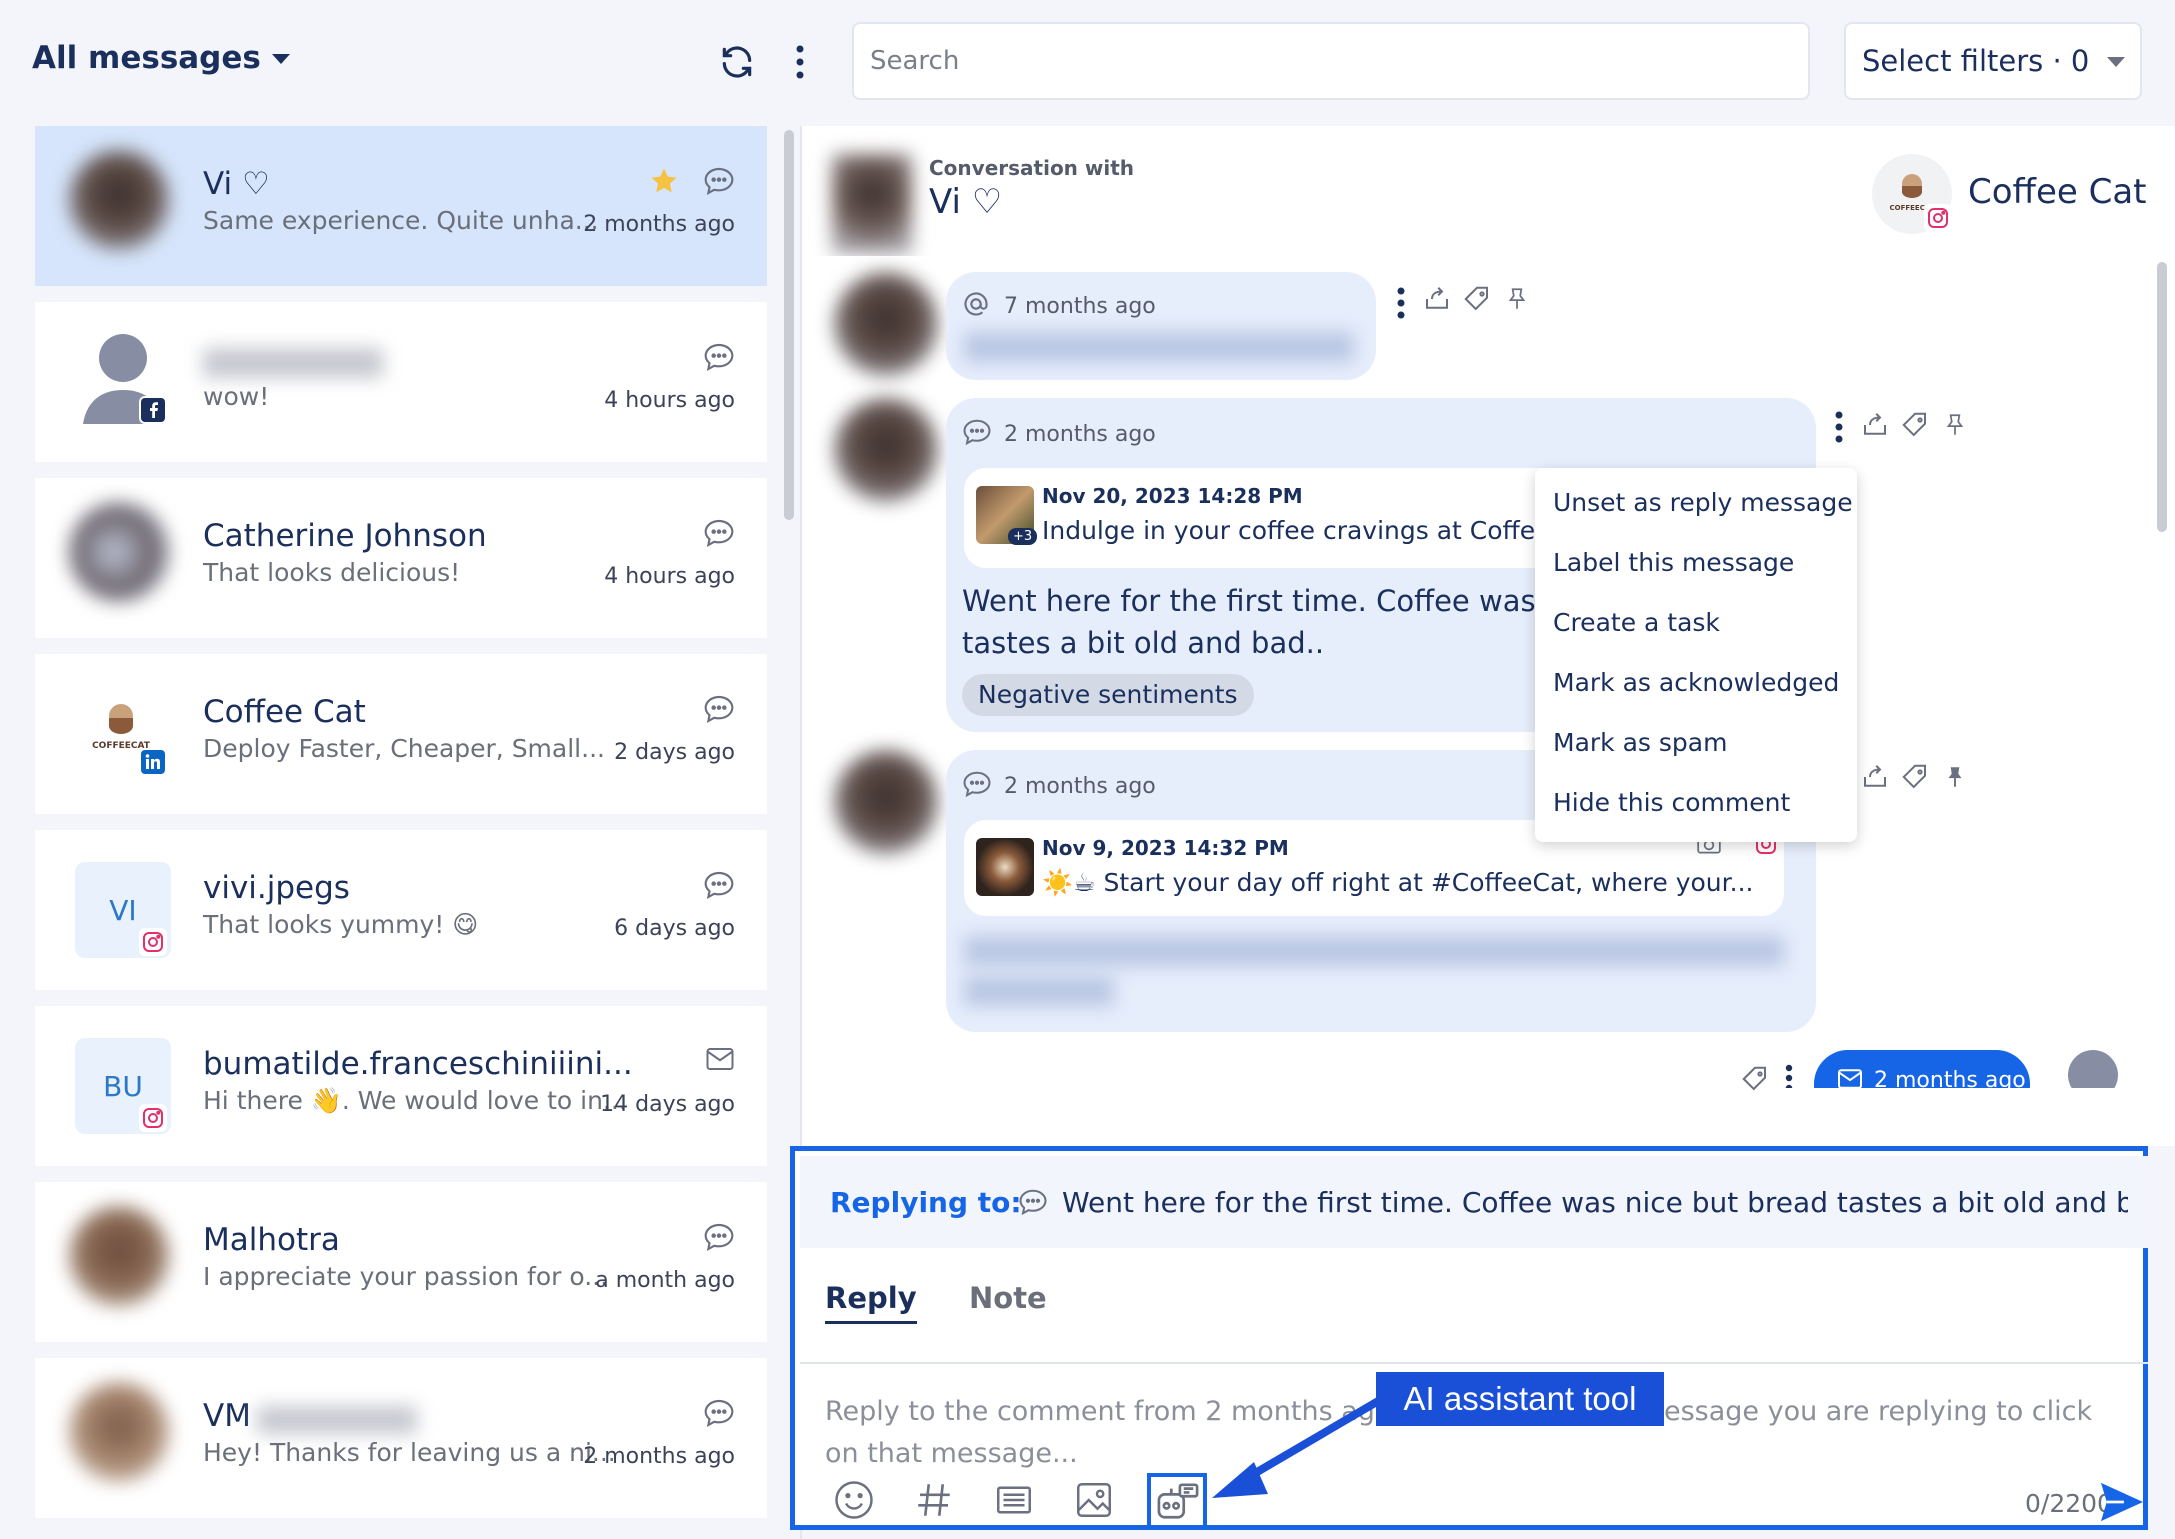  Describe the element at coordinates (284, 712) in the screenshot. I see `contact-name: Coffee Cat` at that location.